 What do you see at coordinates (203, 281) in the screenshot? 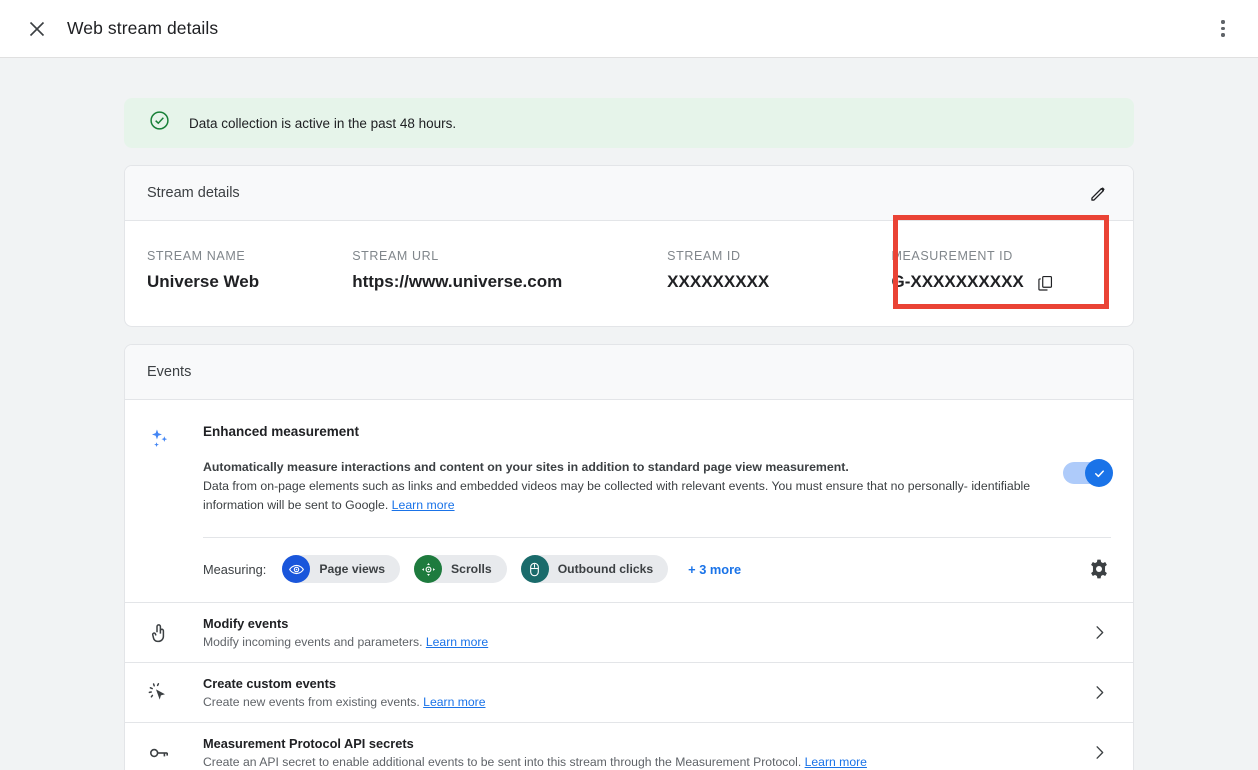
I see `field-value: Universe Web` at bounding box center [203, 281].